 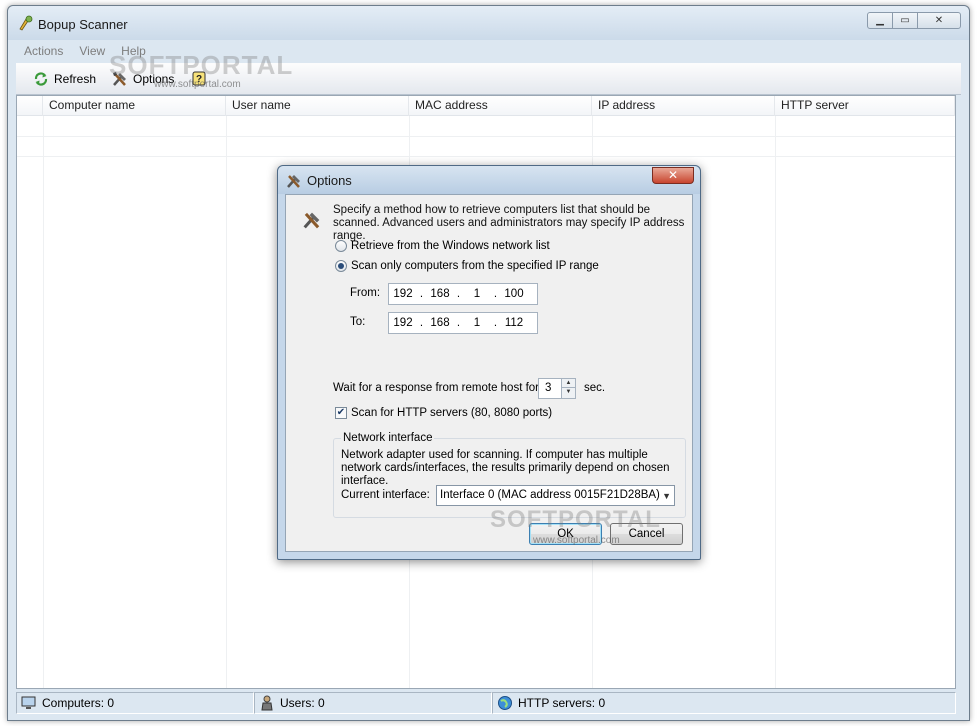 What do you see at coordinates (26, 23) in the screenshot?
I see `app-scanner-icon` at bounding box center [26, 23].